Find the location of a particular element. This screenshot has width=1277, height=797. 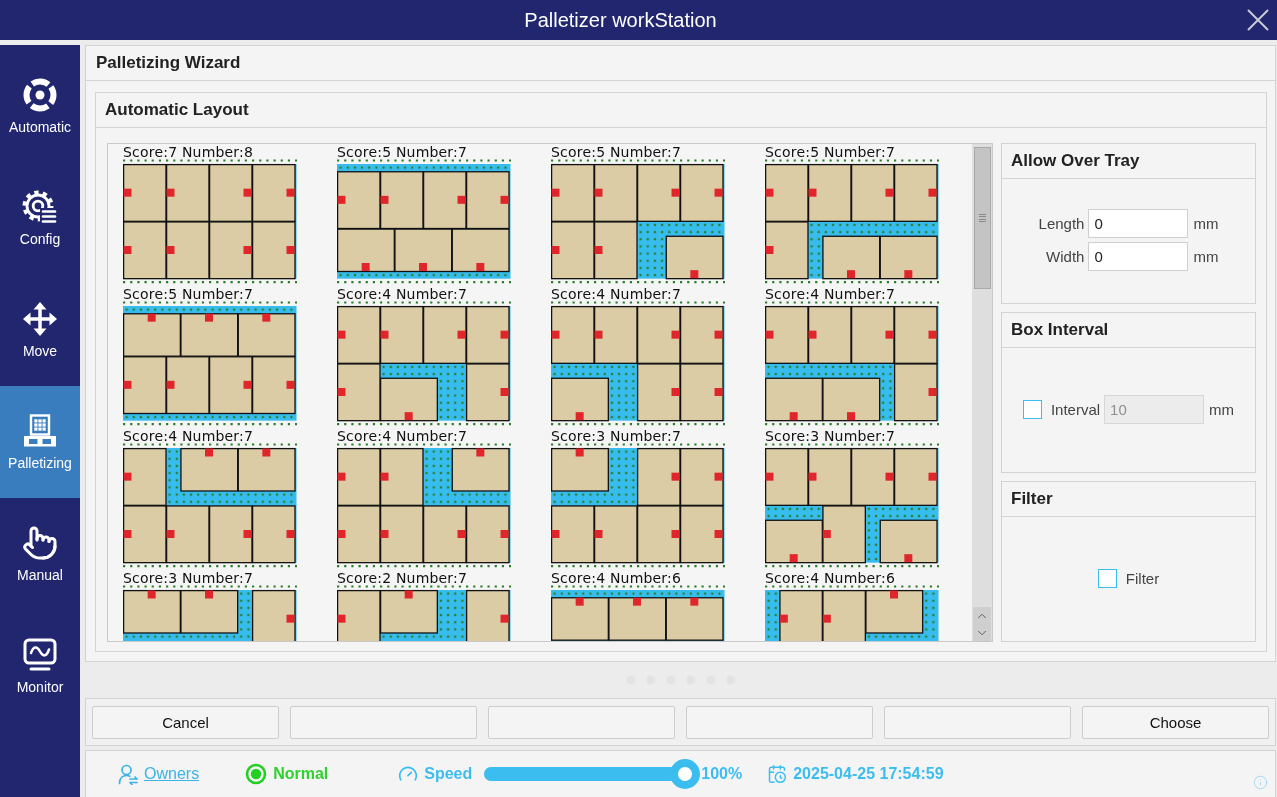

group-title: Box Interval is located at coordinates (1128, 330).